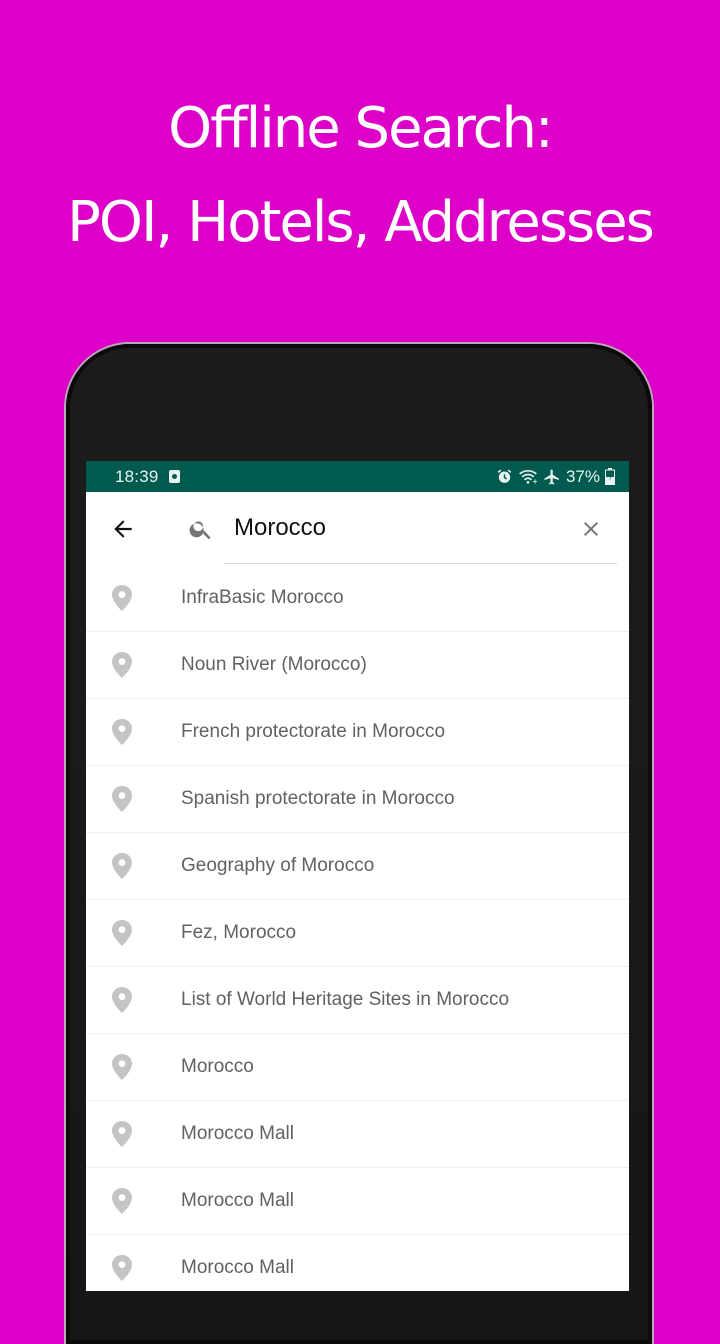  Describe the element at coordinates (278, 865) in the screenshot. I see `result-label: Geography of Morocco` at that location.